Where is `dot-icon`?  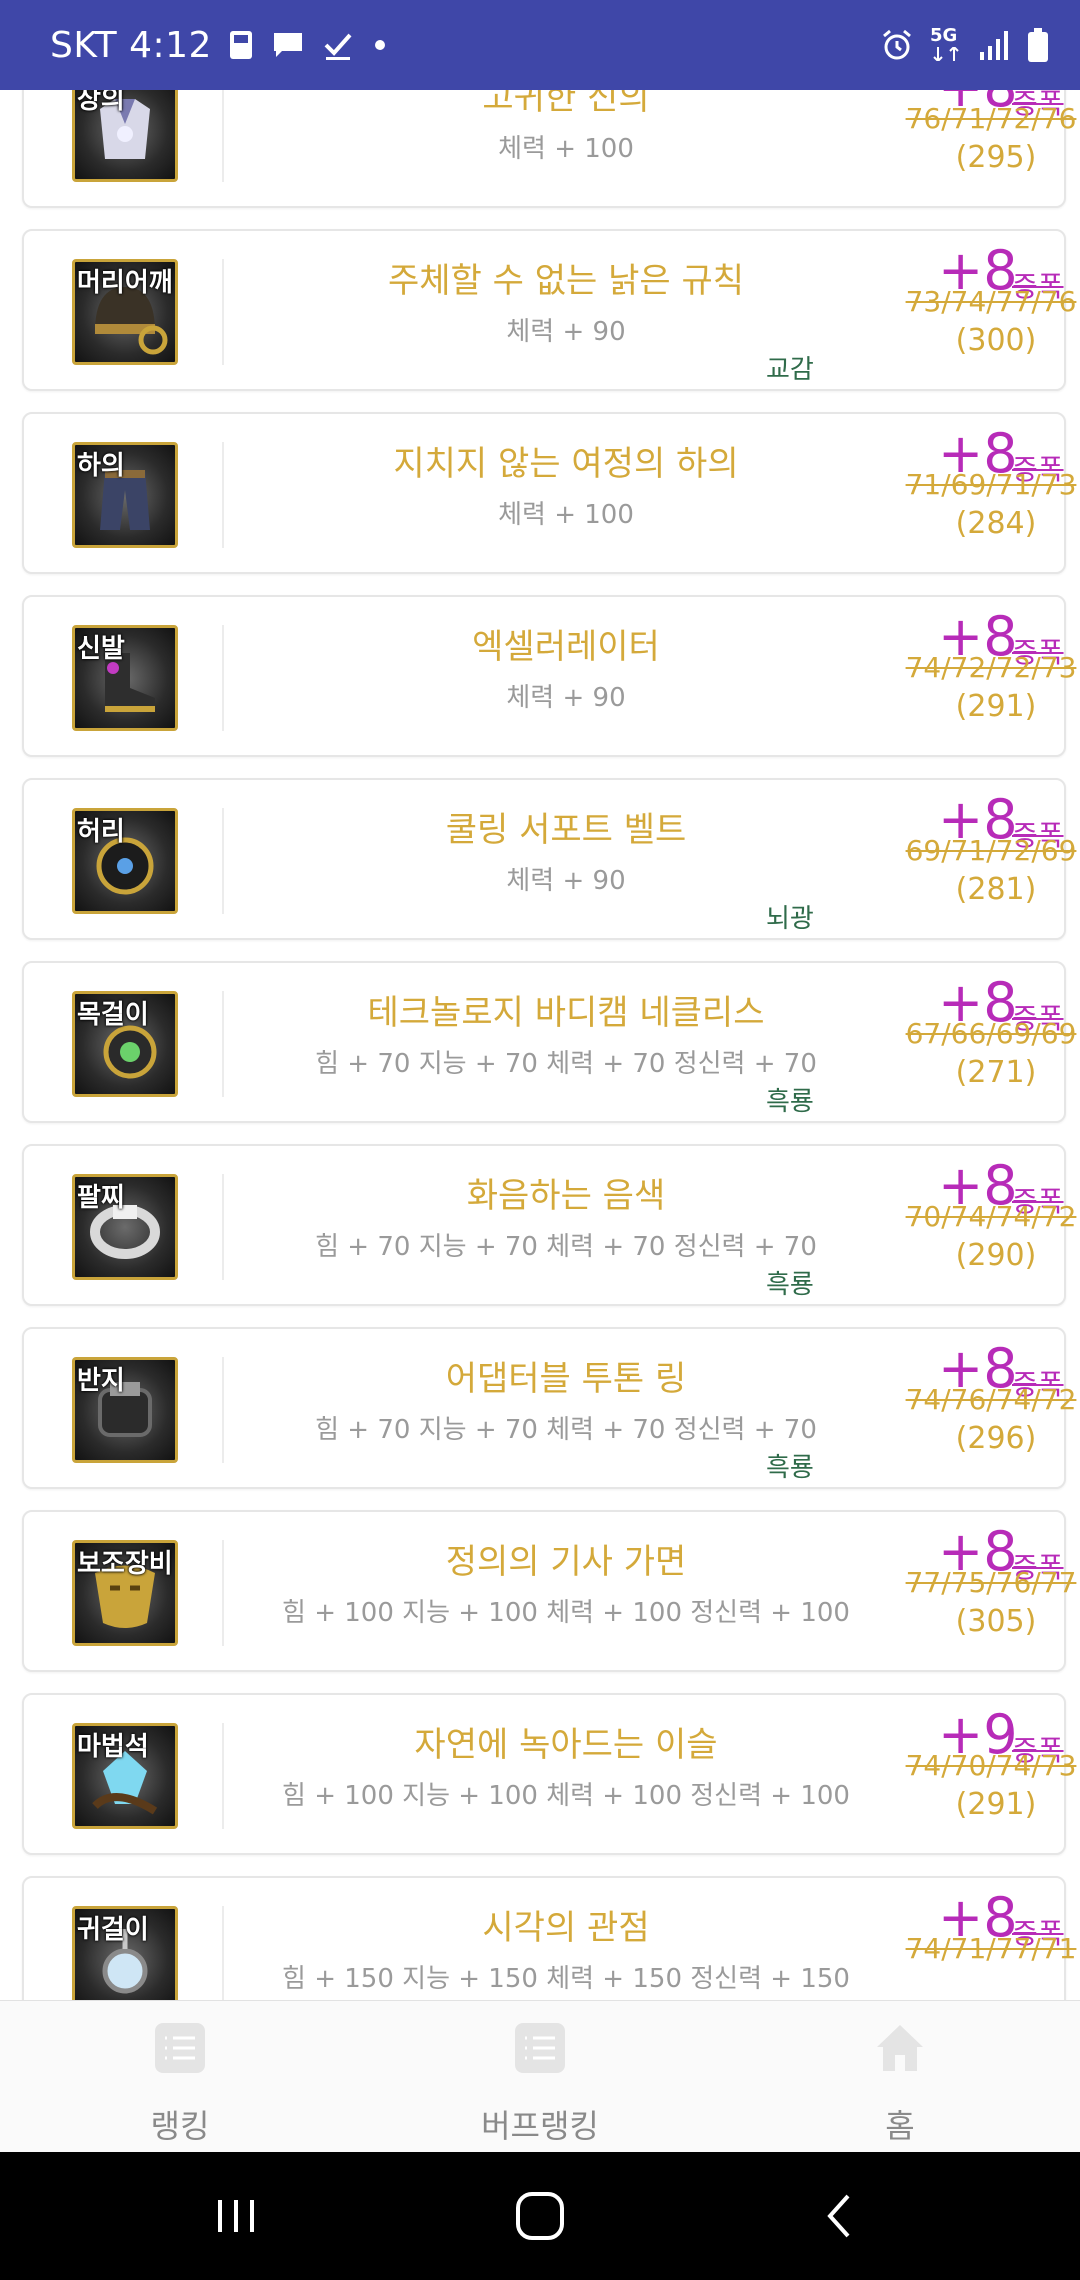 dot-icon is located at coordinates (379, 45).